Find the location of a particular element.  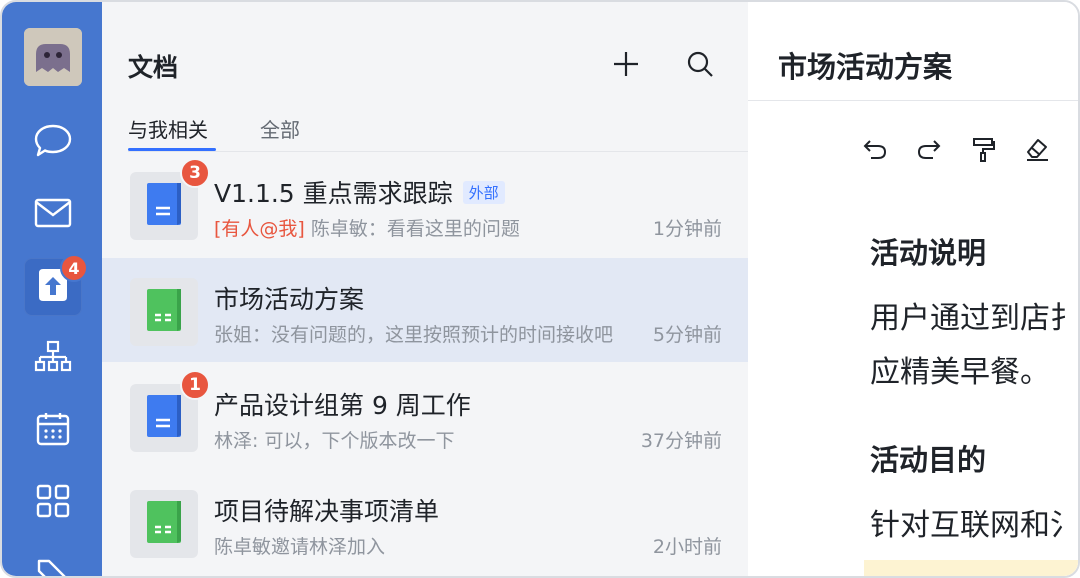

redo-icon is located at coordinates (929, 151).